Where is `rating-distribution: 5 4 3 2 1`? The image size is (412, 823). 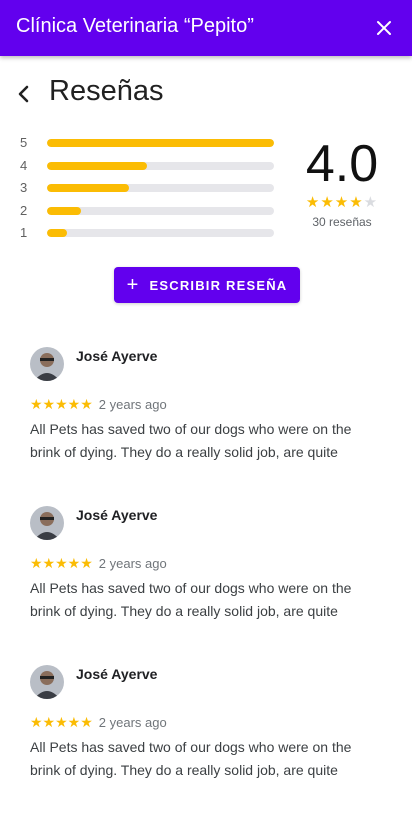
rating-distribution: 5 4 3 2 1 is located at coordinates (148, 189).